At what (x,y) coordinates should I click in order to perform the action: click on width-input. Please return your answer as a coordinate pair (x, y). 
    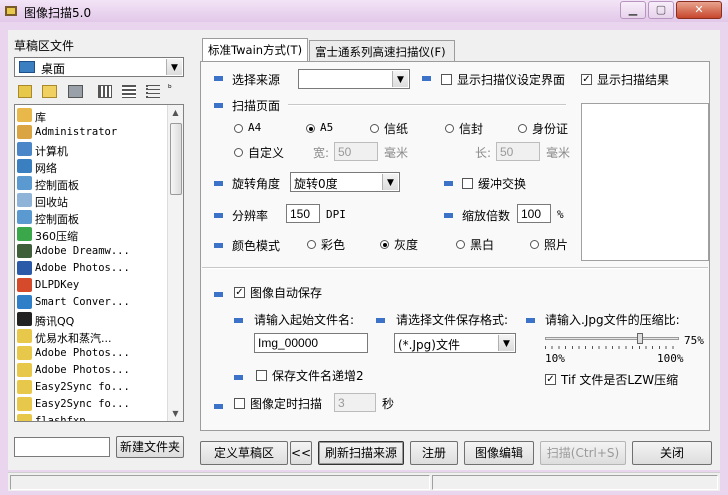
    Looking at the image, I should click on (356, 151).